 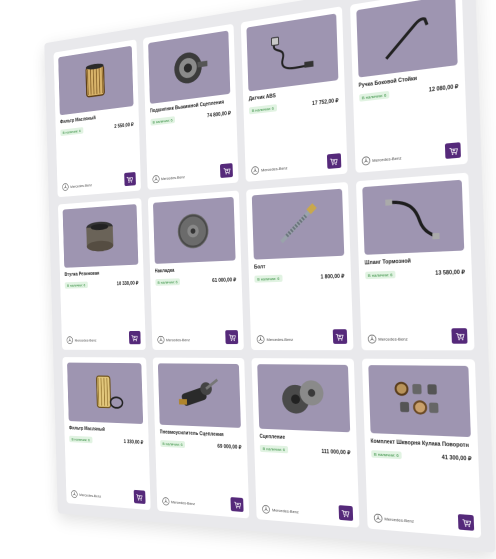 I want to click on brake-disc-image, so click(x=194, y=230).